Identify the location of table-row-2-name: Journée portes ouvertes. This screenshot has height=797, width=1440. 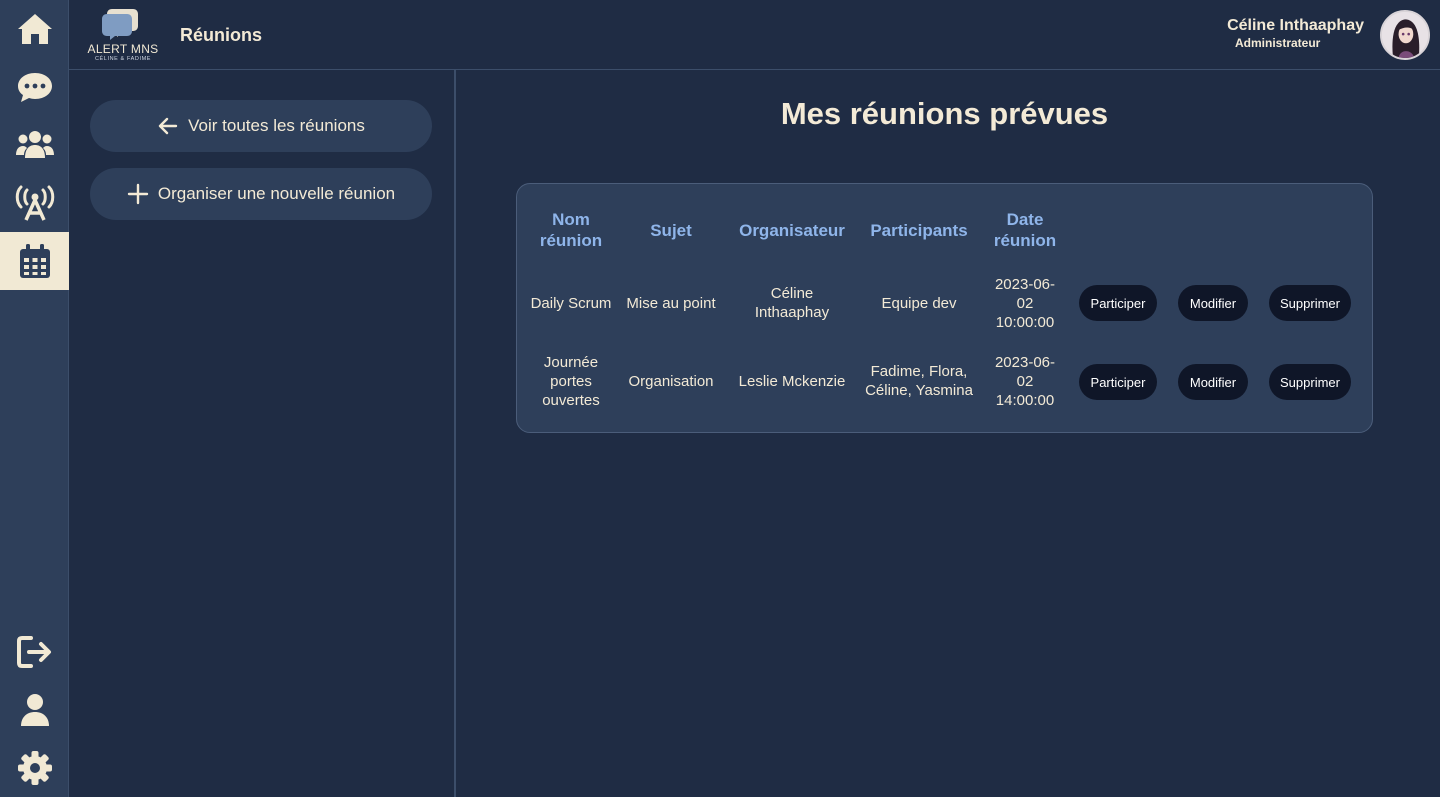
(571, 381).